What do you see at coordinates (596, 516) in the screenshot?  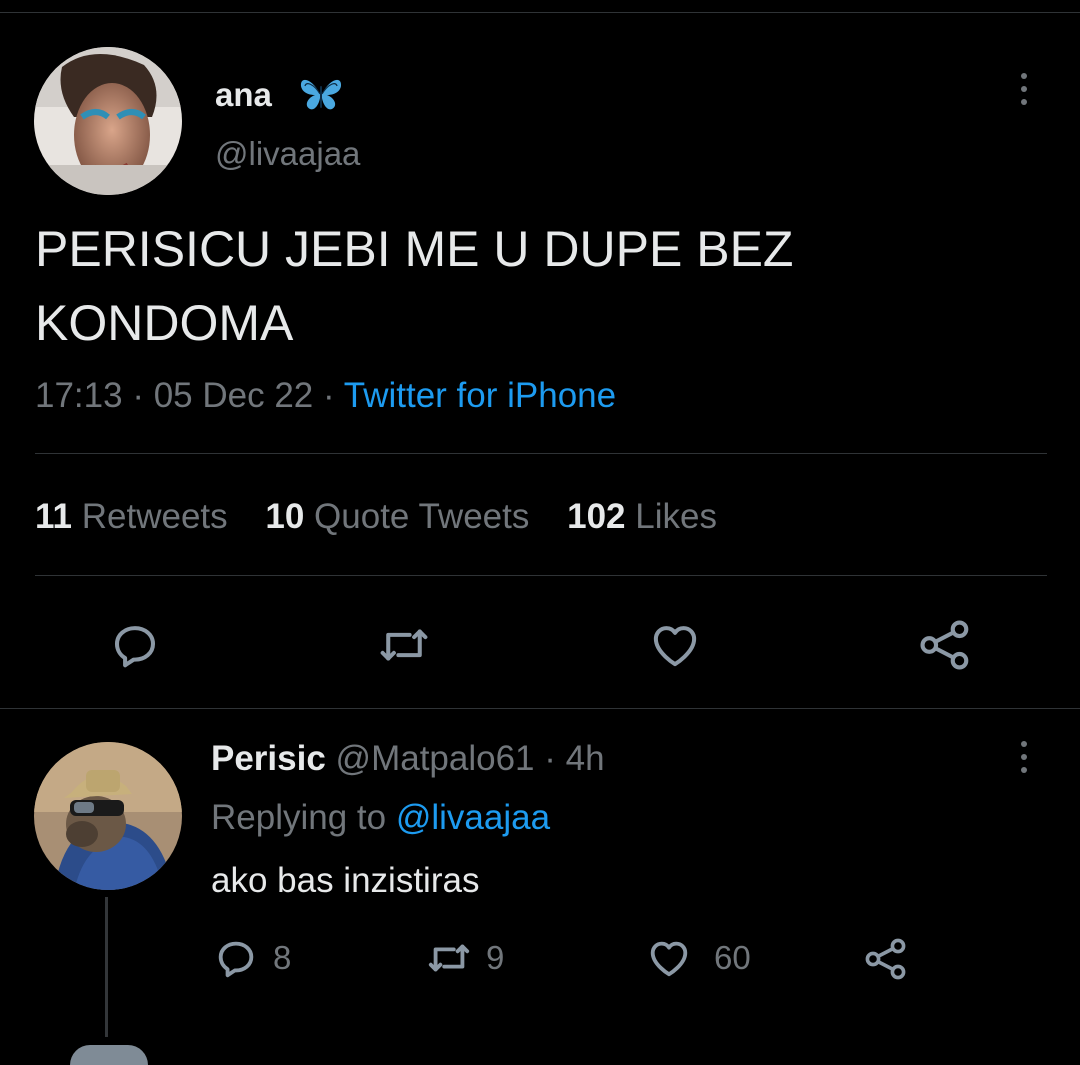 I see `likes-count: 102` at bounding box center [596, 516].